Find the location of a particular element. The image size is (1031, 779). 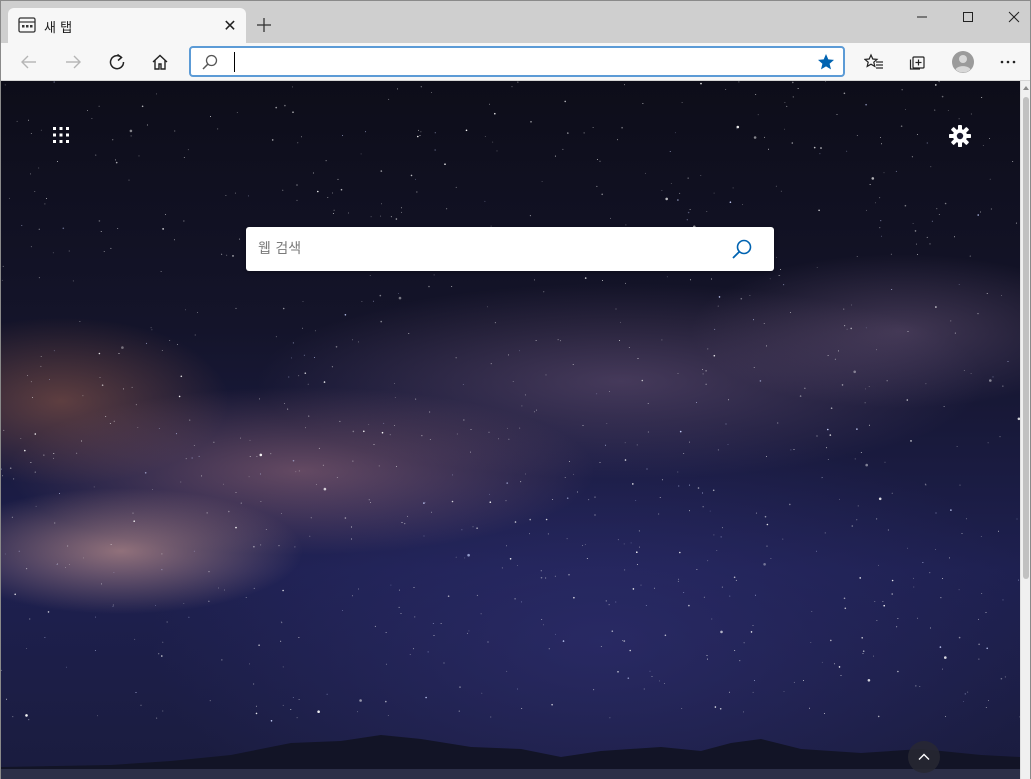

text-caret is located at coordinates (234, 62).